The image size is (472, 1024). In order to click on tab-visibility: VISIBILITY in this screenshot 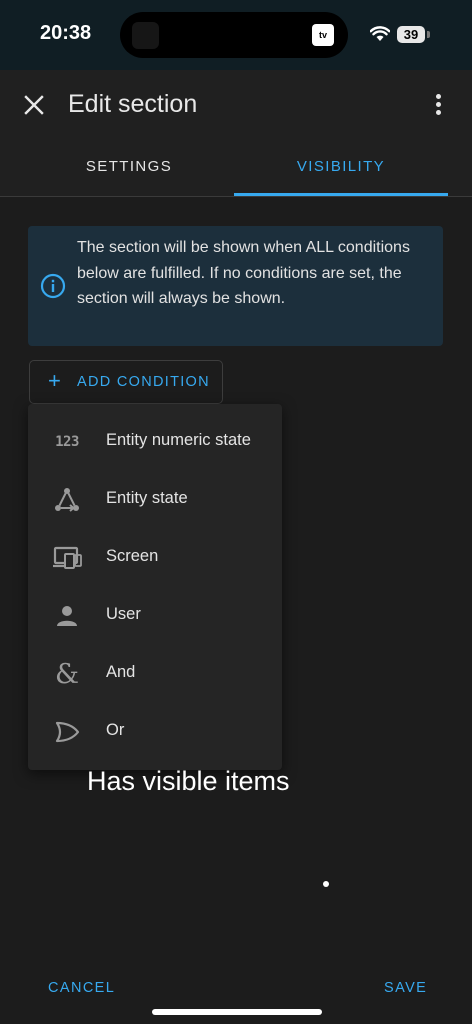, I will do `click(341, 167)`.